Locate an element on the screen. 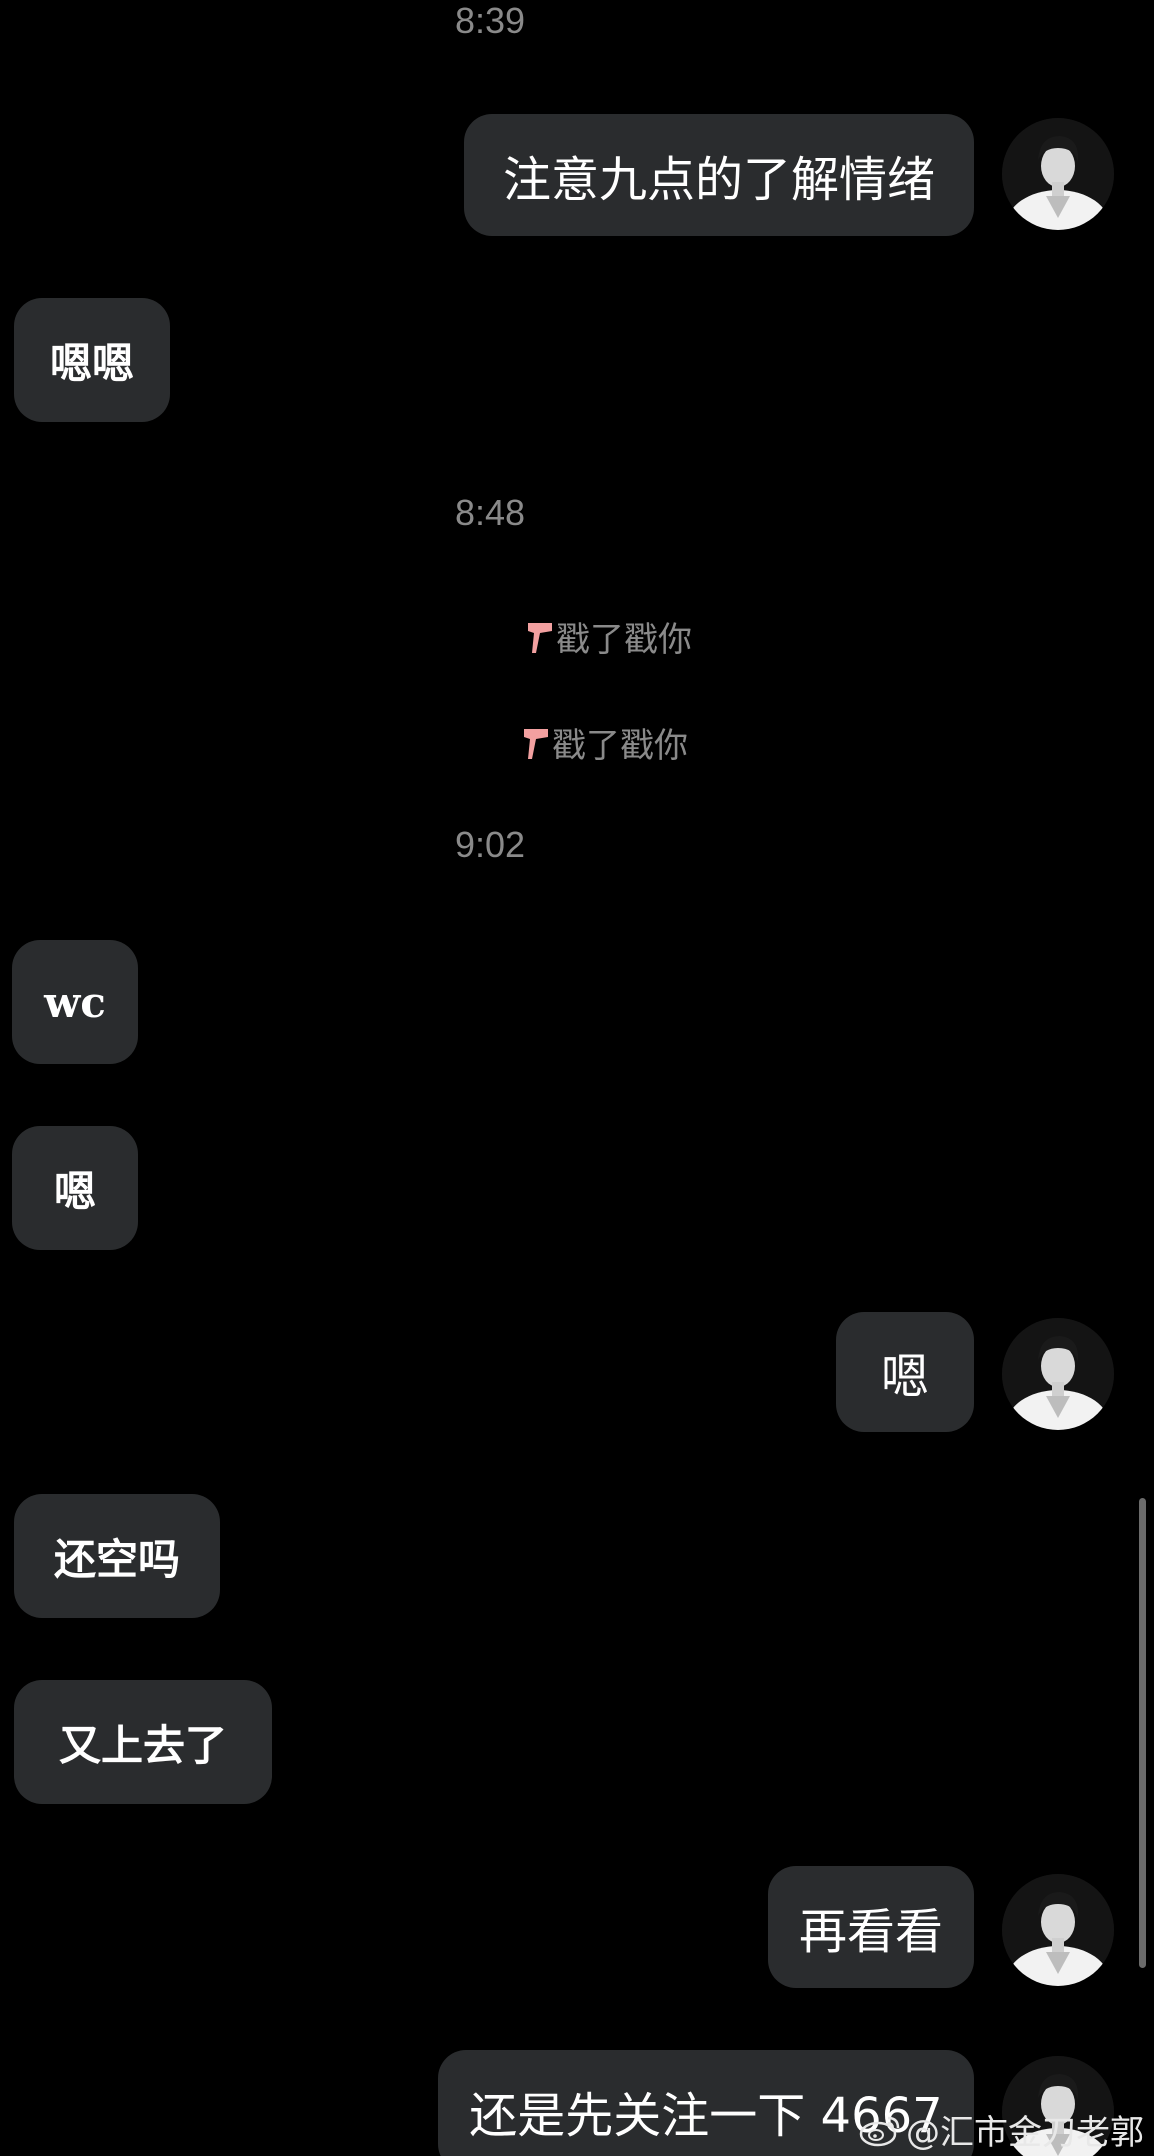 The width and height of the screenshot is (1154, 2156). weibo-logo-icon is located at coordinates (879, 2131).